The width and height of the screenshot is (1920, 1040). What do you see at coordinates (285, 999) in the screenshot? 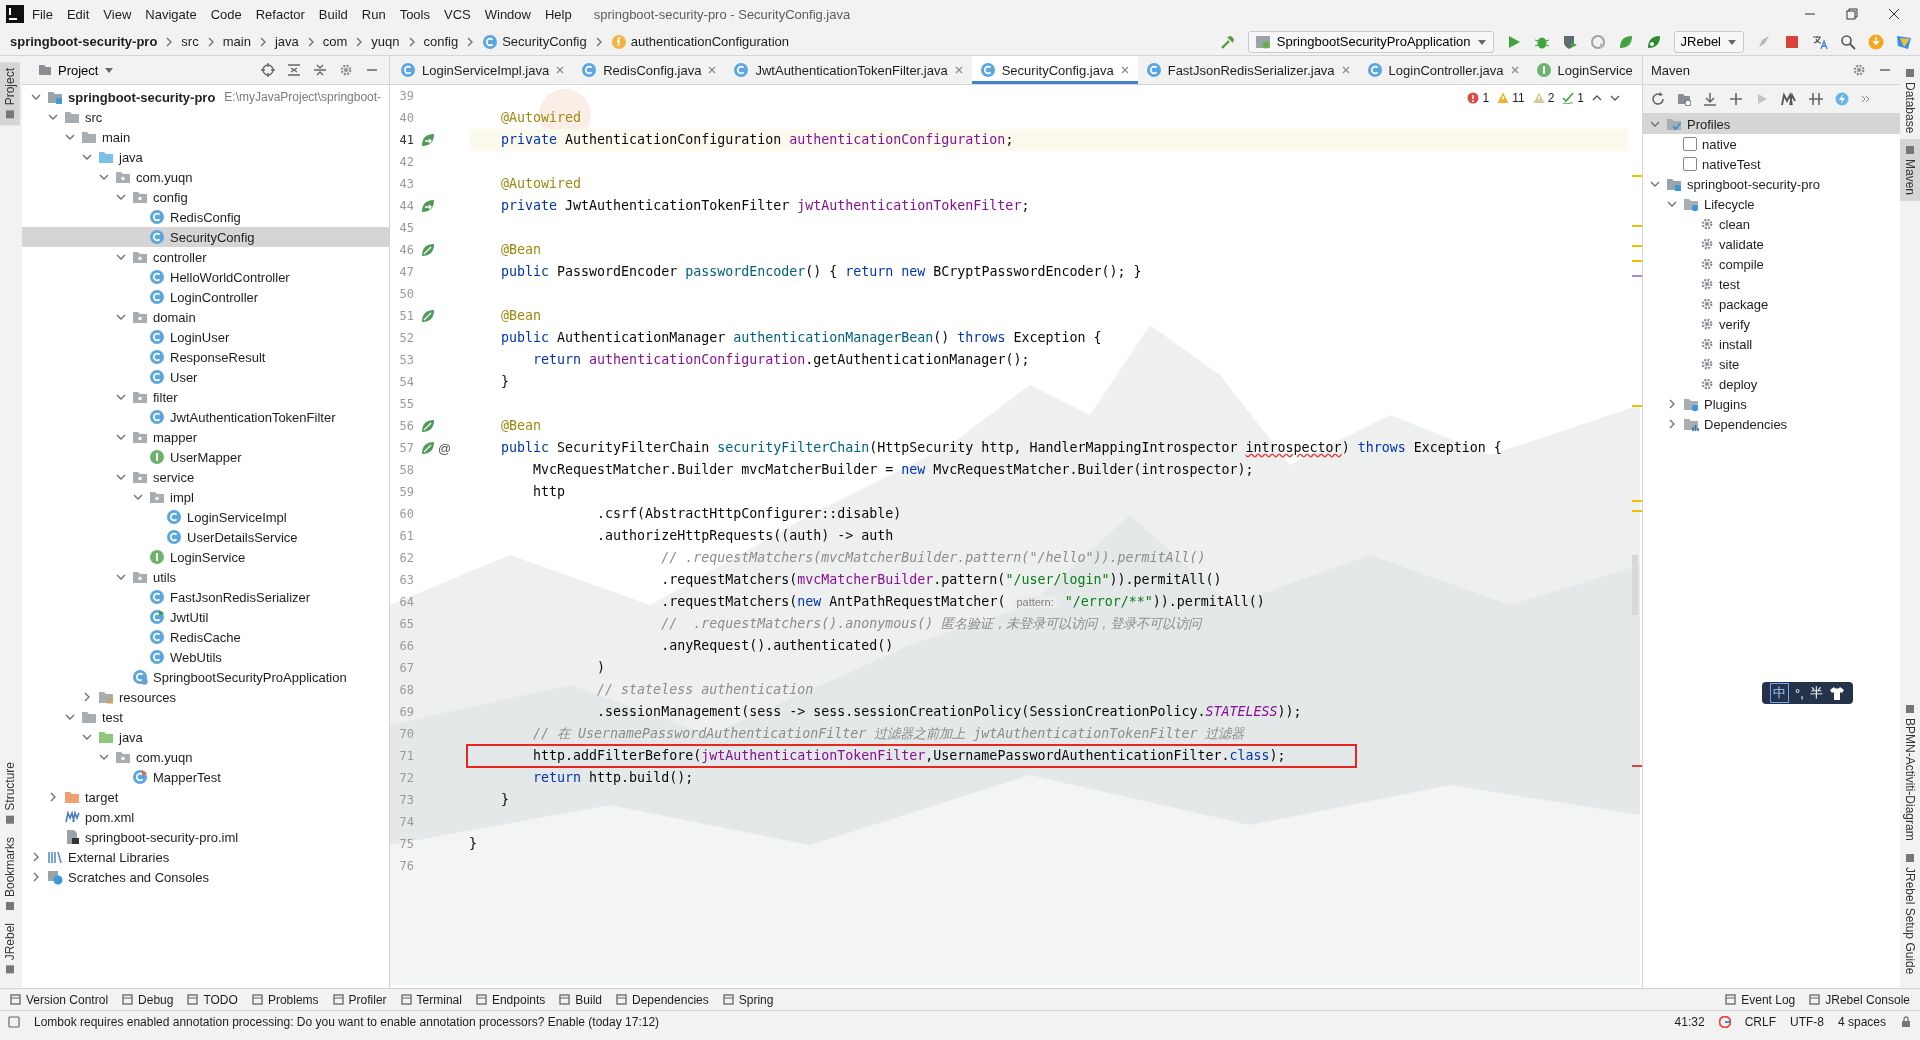
I see `tool-window-button: Problems` at bounding box center [285, 999].